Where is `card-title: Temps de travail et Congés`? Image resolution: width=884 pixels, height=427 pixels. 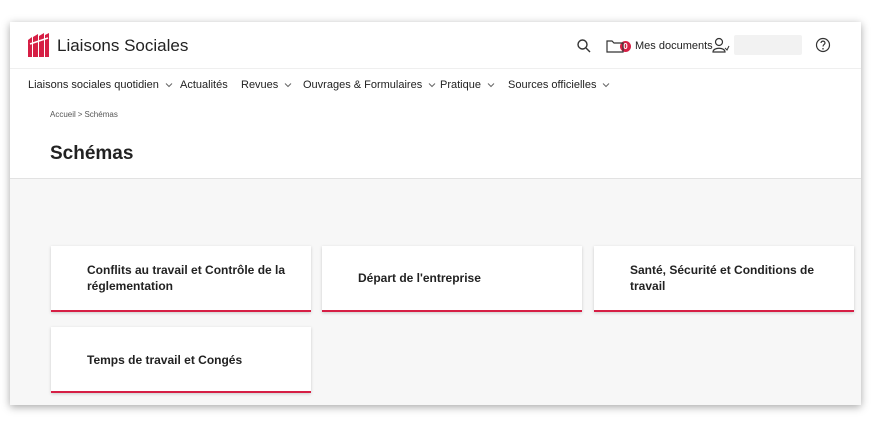 card-title: Temps de travail et Congés is located at coordinates (164, 360).